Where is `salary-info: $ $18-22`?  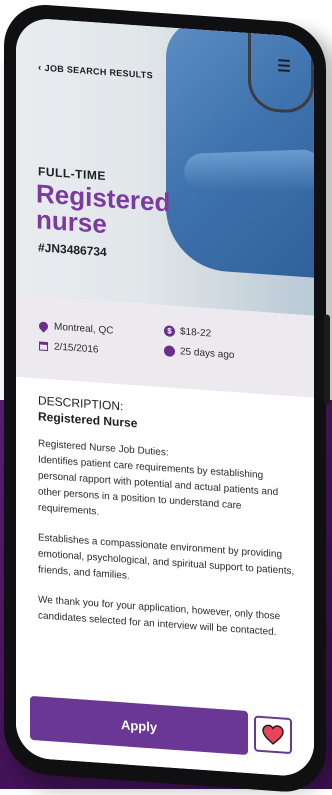 salary-info: $ $18-22 is located at coordinates (187, 332).